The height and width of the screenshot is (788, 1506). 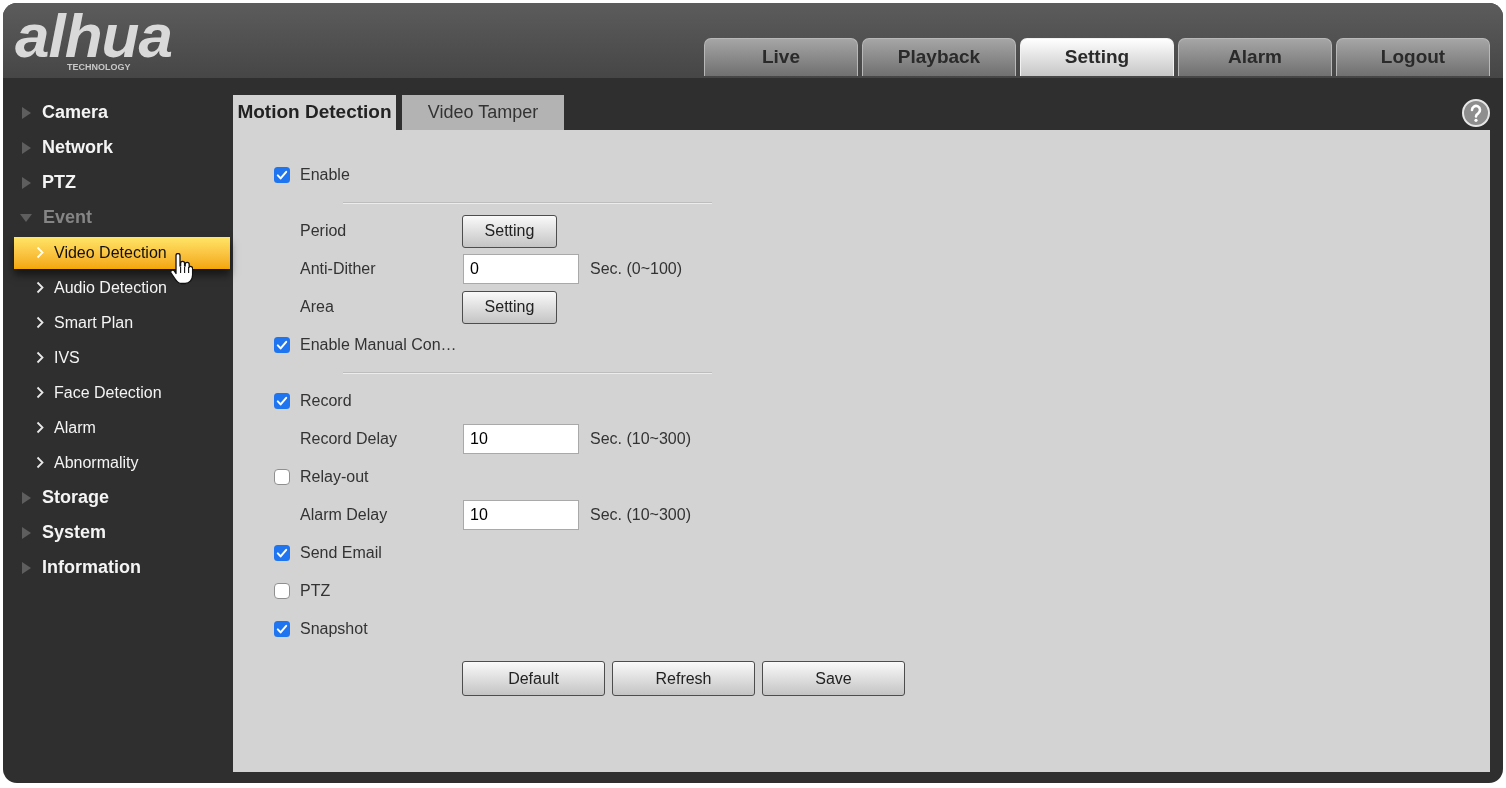 What do you see at coordinates (122, 252) in the screenshot?
I see `sidebar-subitem: Video Detection` at bounding box center [122, 252].